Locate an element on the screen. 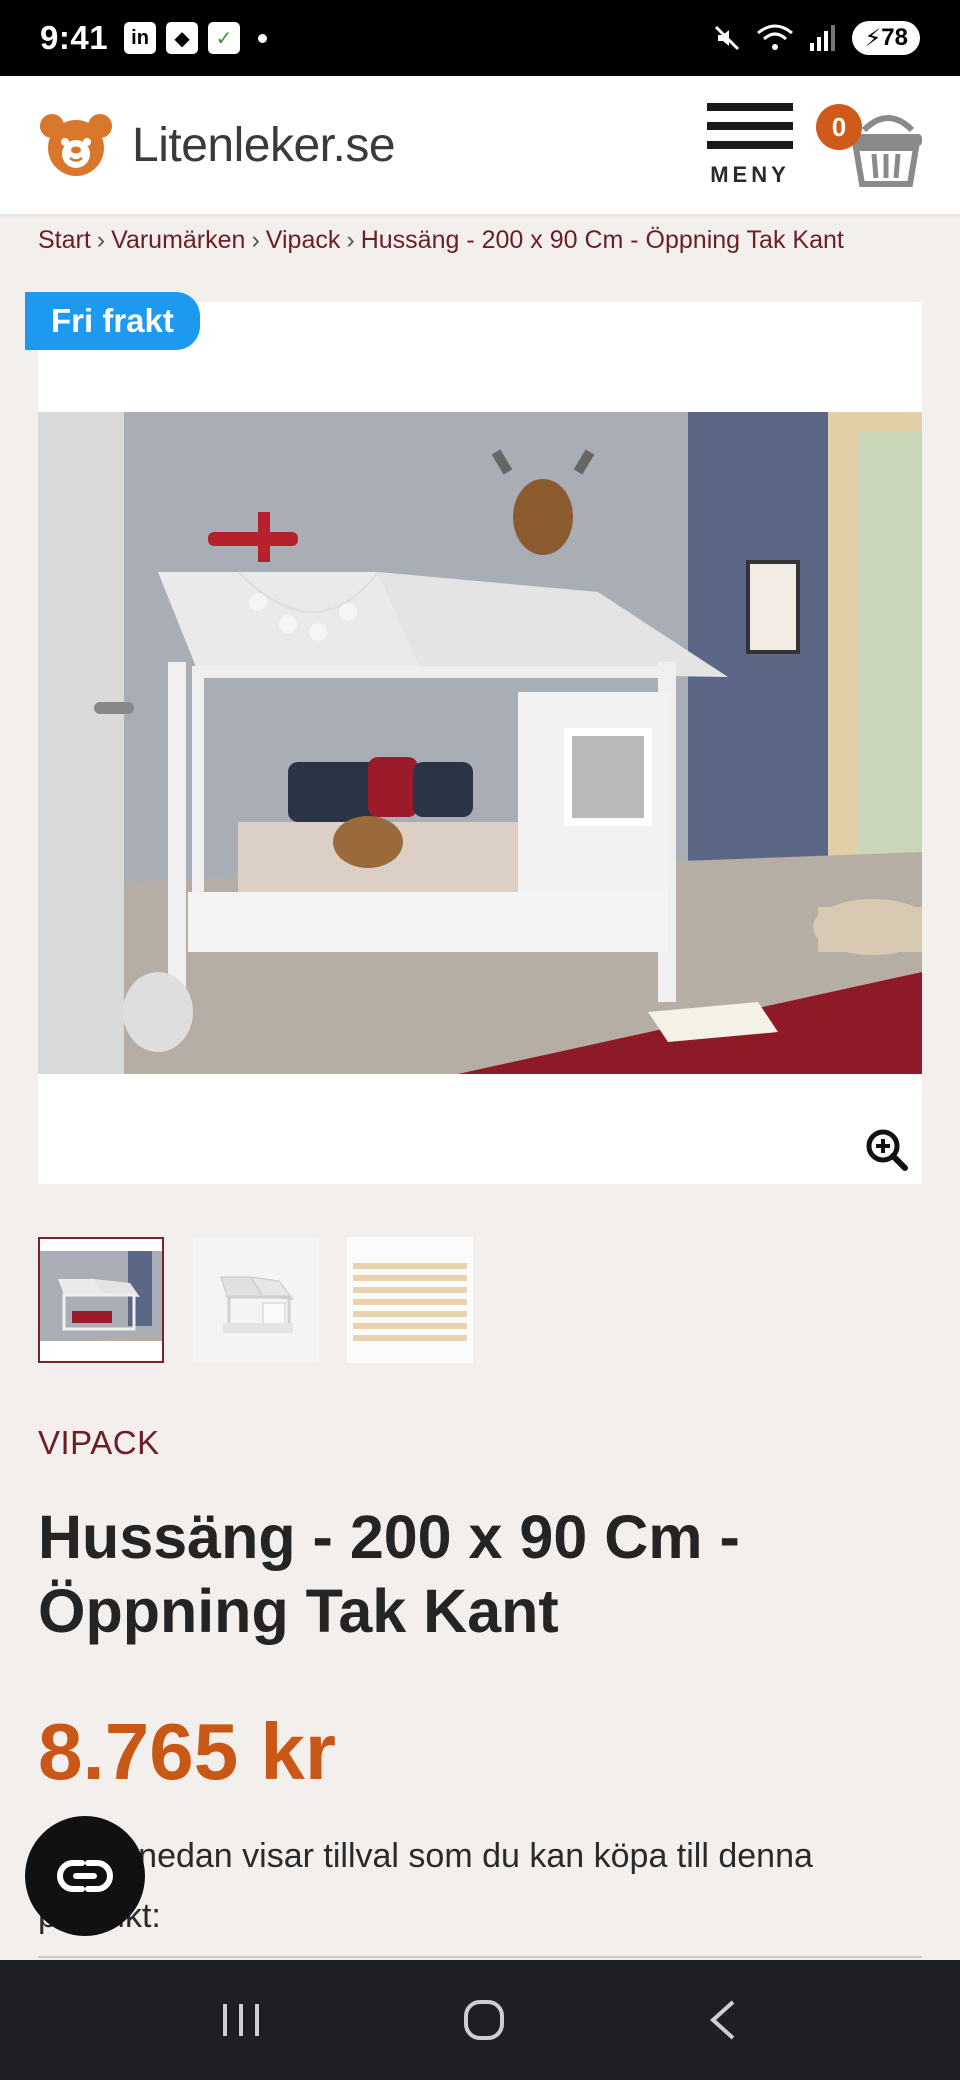  product-brand: VIPACK is located at coordinates (99, 1443).